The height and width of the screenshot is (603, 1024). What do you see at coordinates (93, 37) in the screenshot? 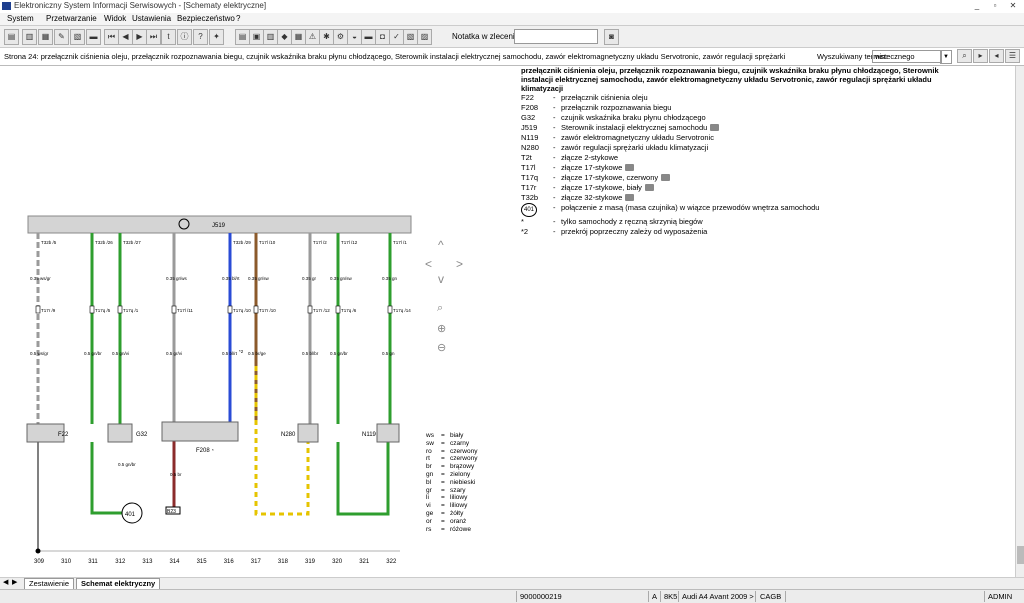
I see `car-icon: ▬` at bounding box center [93, 37].